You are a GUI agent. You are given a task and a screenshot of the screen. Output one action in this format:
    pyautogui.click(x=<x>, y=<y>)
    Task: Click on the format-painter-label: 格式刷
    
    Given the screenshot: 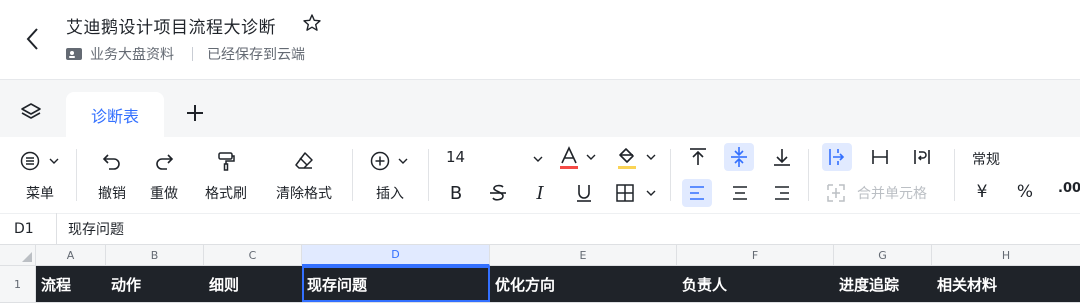 What is the action you would take?
    pyautogui.click(x=226, y=193)
    